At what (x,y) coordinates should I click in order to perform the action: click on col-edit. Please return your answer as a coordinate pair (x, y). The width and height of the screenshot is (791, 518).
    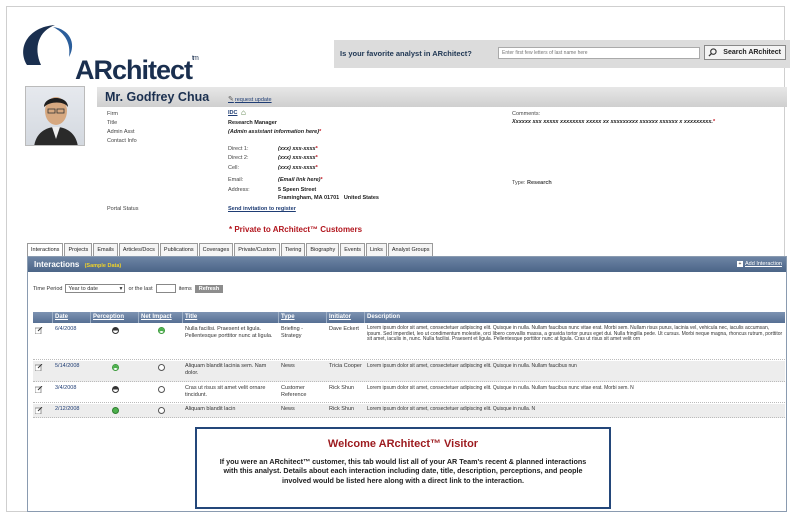
    Looking at the image, I should click on (43, 317).